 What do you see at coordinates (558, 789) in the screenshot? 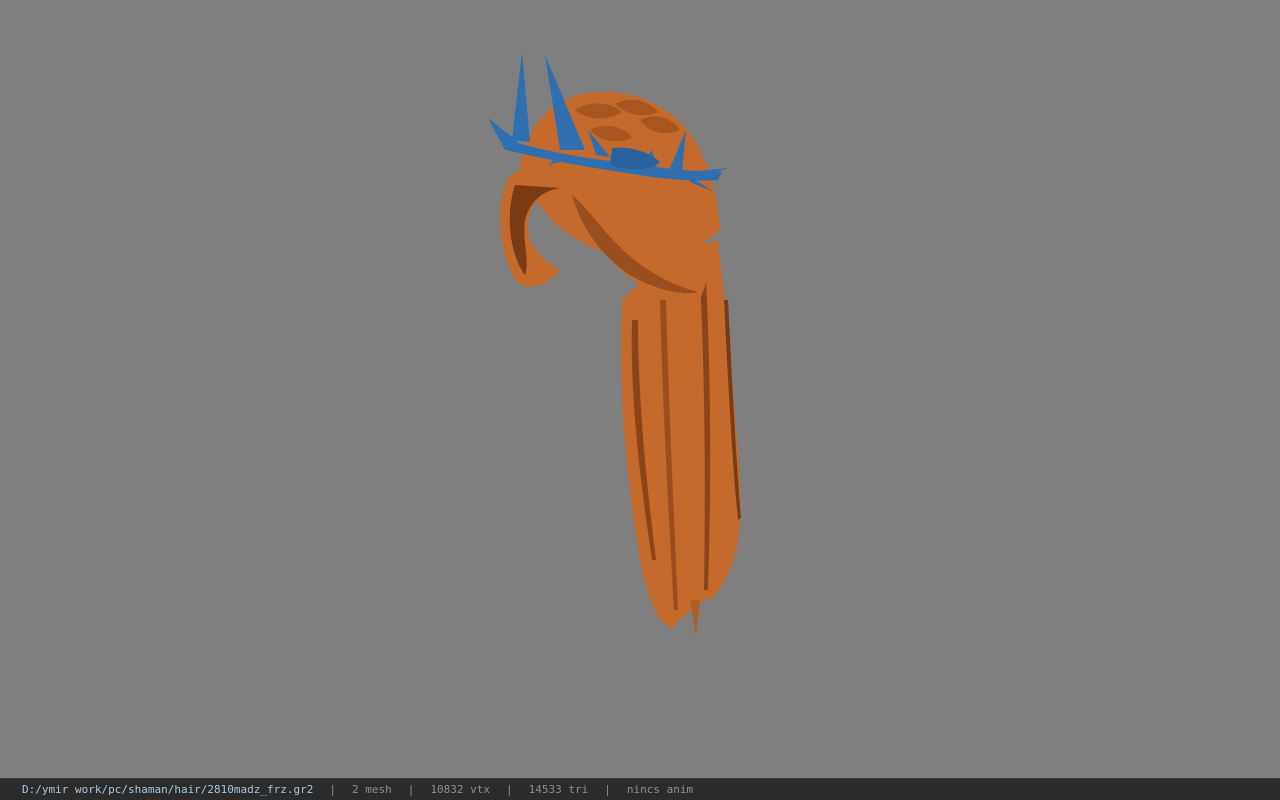
I see `triangle-count: 14533 tri` at bounding box center [558, 789].